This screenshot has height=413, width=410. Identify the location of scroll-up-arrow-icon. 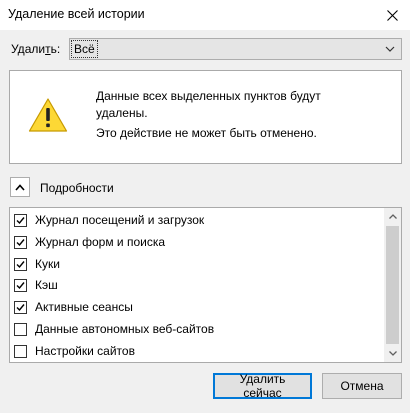
(392, 216).